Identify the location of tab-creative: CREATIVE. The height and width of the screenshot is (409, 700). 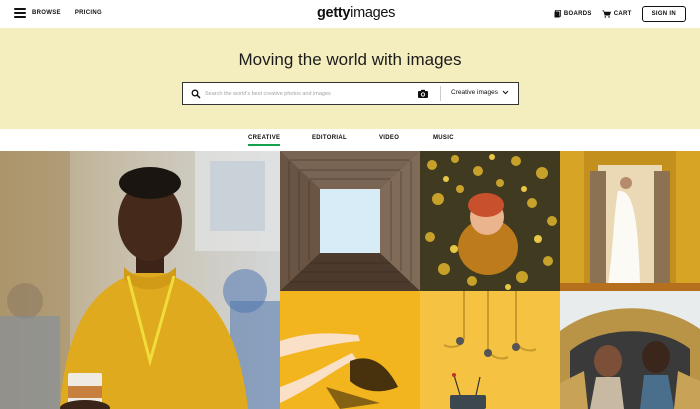
(264, 140).